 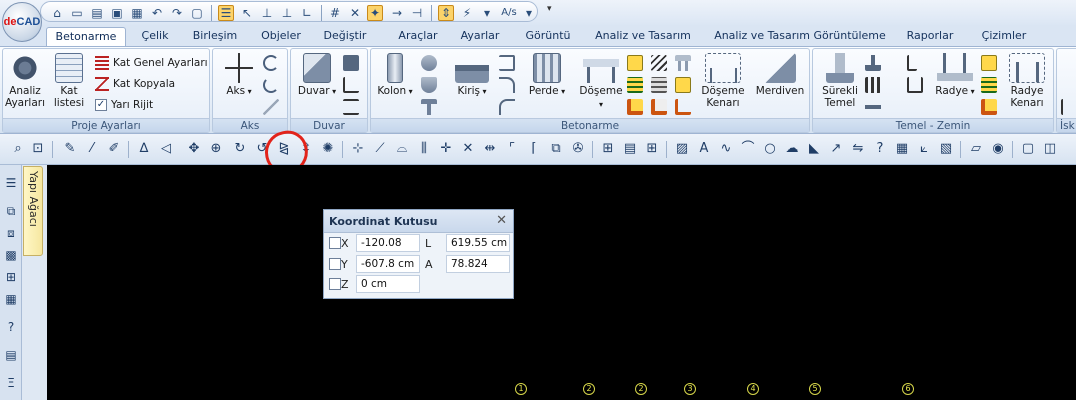 I want to click on level-mark-icon: ⇋, so click(x=858, y=149).